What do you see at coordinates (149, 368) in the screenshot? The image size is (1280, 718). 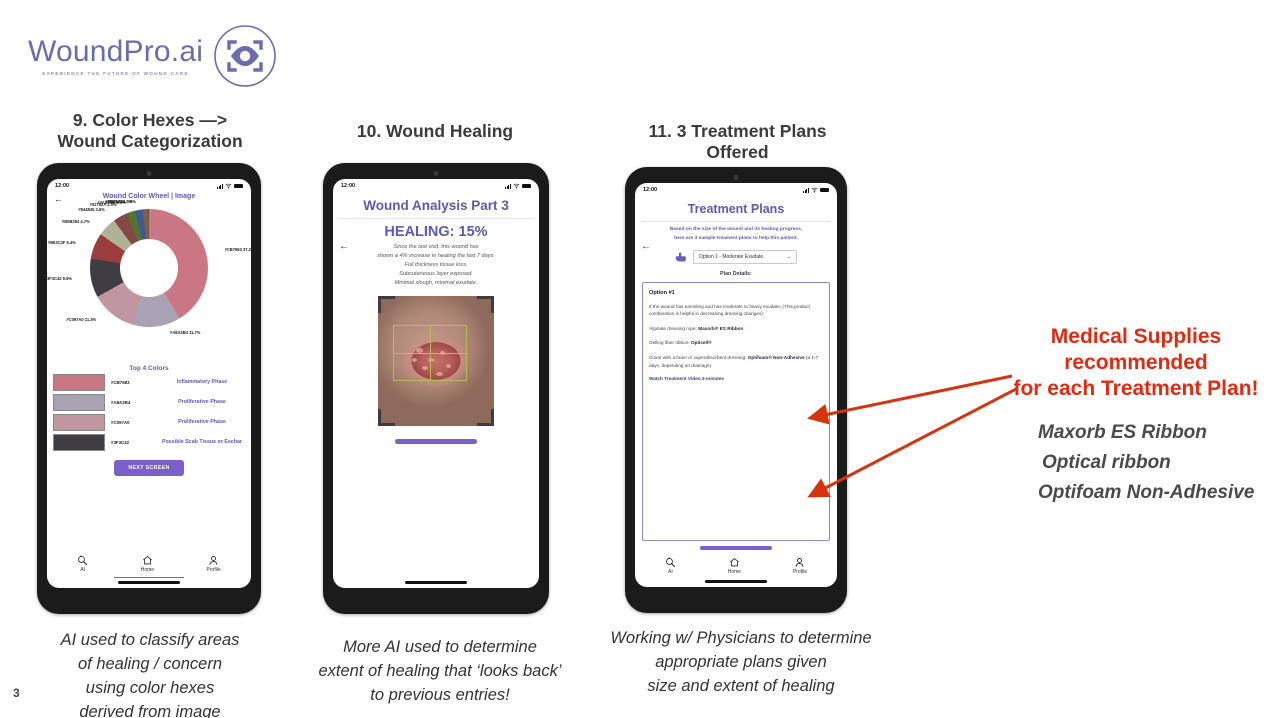 I see `top4-colors-heading: Top 4 Colors` at bounding box center [149, 368].